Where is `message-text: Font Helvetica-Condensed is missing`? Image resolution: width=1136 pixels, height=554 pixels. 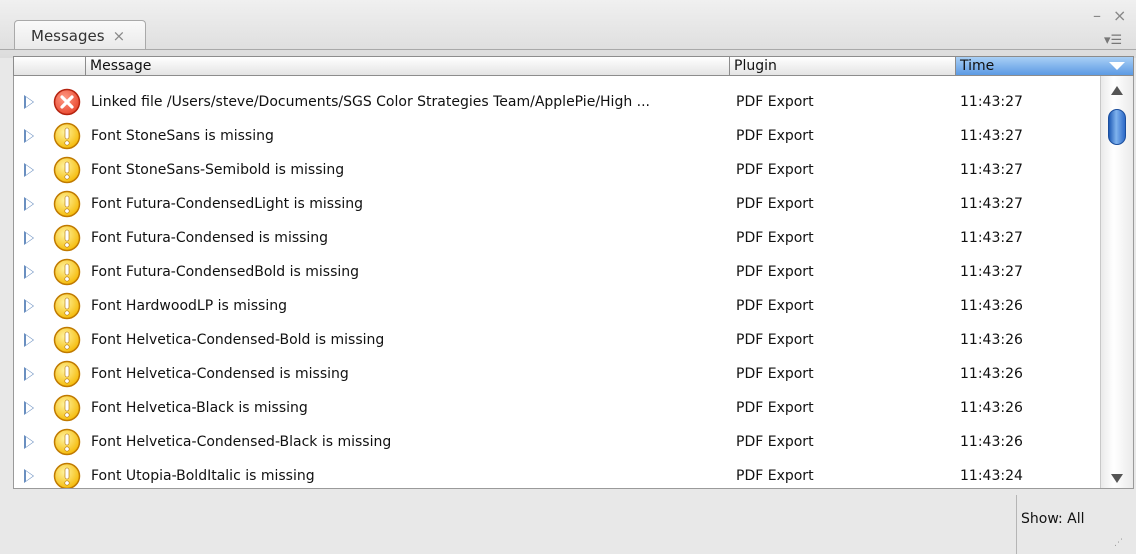
message-text: Font Helvetica-Condensed is missing is located at coordinates (220, 374).